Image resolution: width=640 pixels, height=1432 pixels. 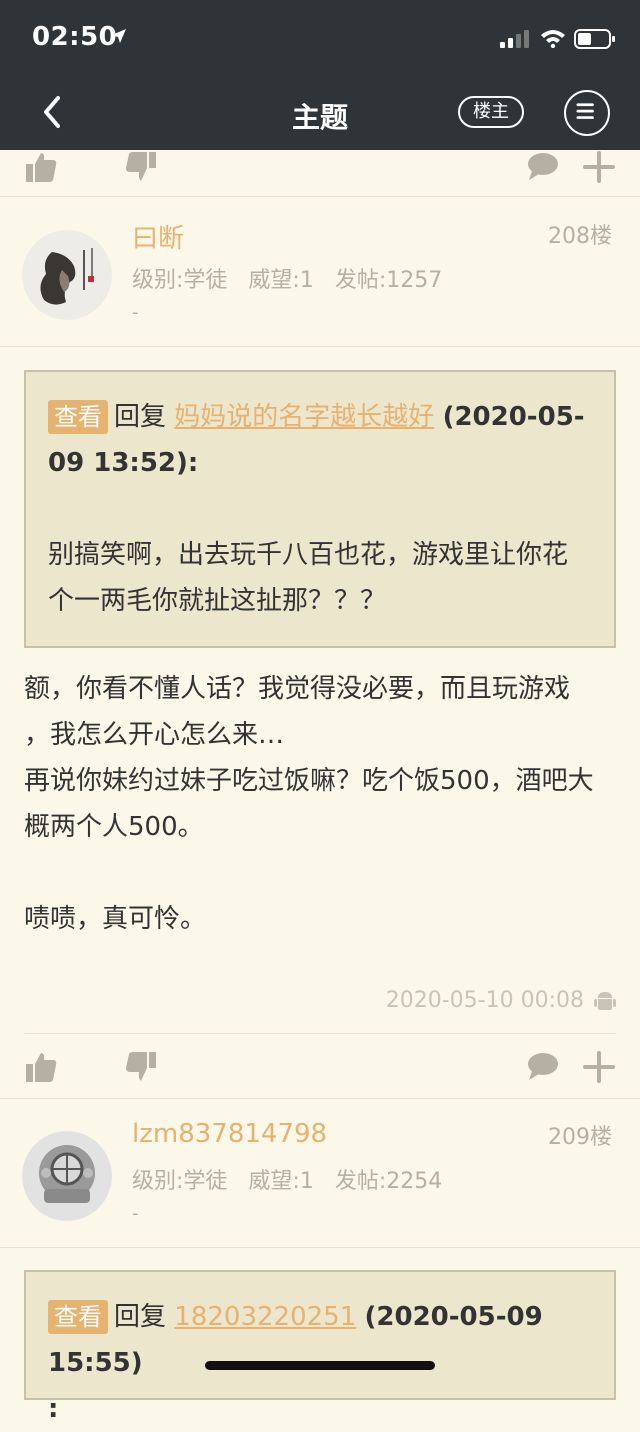 I want to click on menu-button, so click(x=587, y=113).